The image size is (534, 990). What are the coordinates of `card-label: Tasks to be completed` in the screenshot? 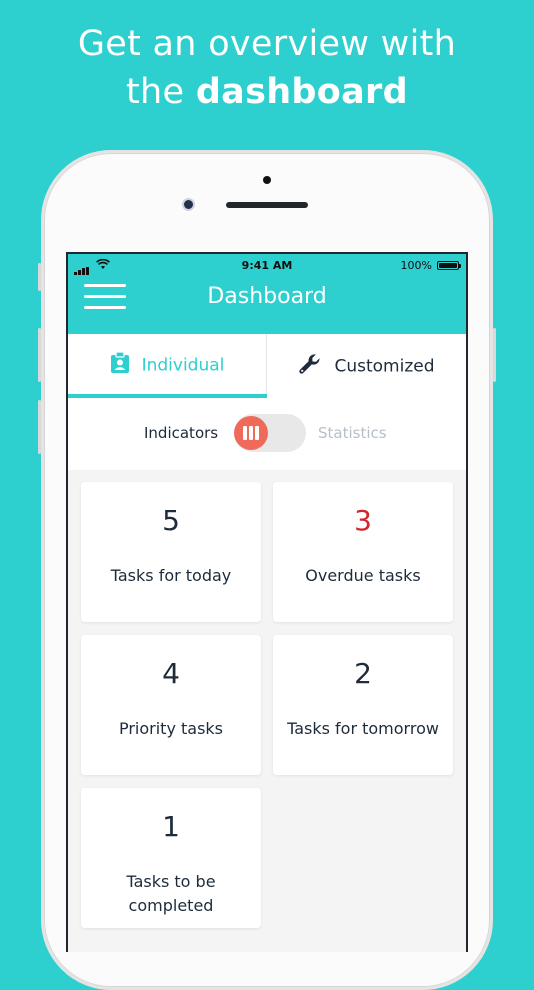 It's located at (171, 893).